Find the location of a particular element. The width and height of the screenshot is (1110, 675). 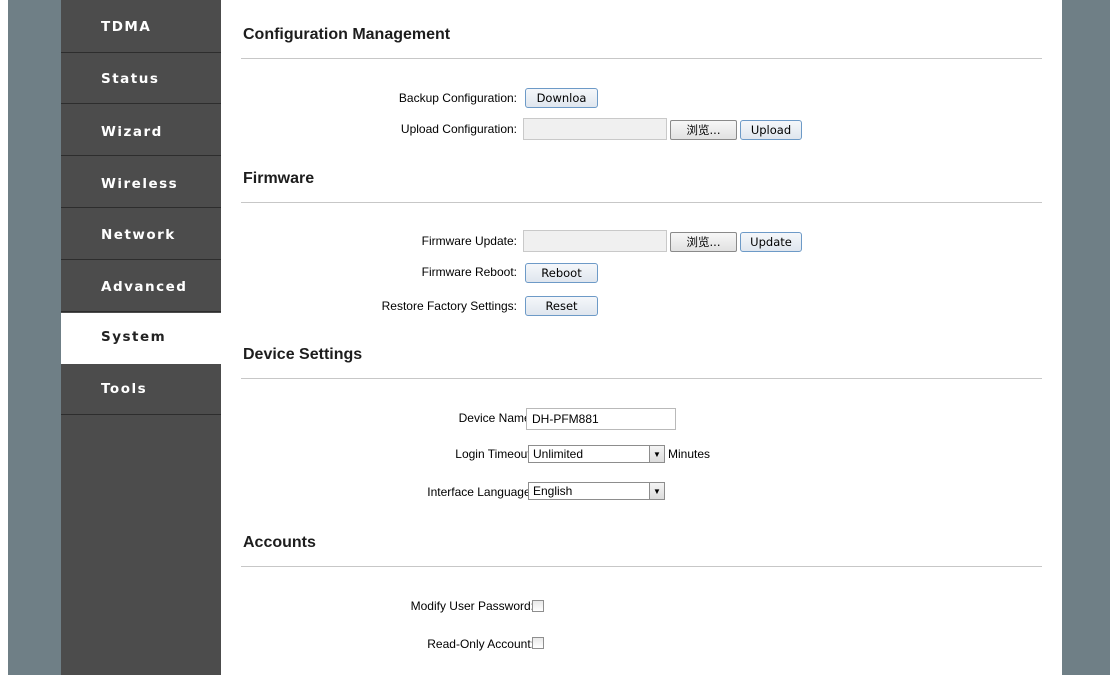

restore-factory-label: Restore Factory Settings: is located at coordinates (449, 306).